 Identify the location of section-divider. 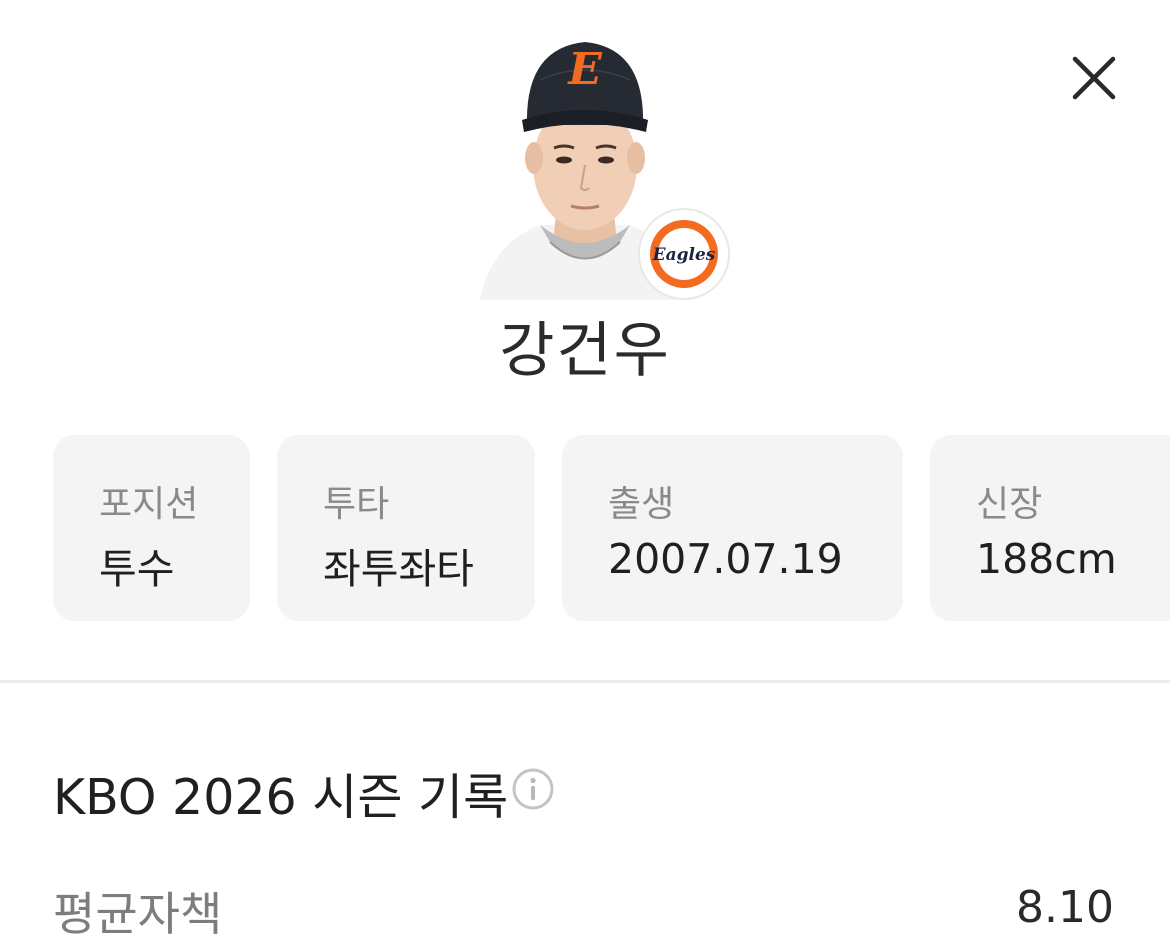
(585, 681).